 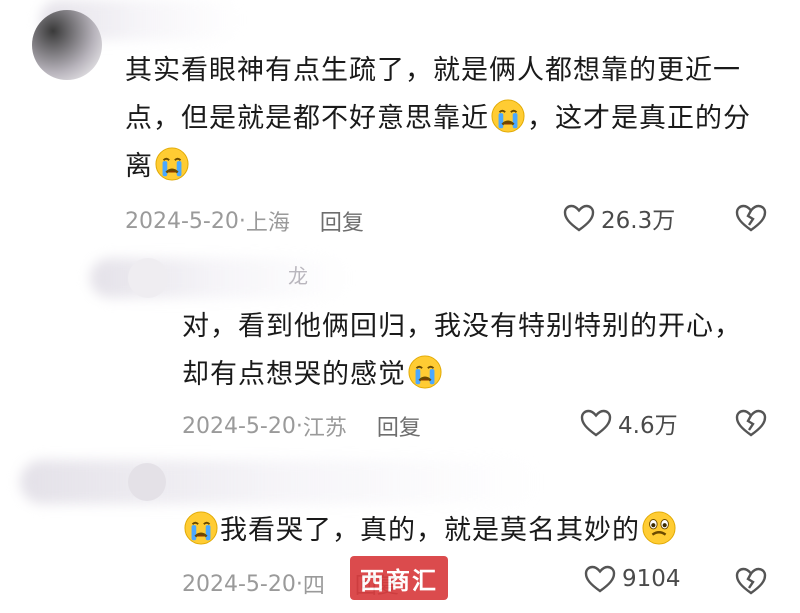 I want to click on author-name-fragment: 龙, so click(x=298, y=276).